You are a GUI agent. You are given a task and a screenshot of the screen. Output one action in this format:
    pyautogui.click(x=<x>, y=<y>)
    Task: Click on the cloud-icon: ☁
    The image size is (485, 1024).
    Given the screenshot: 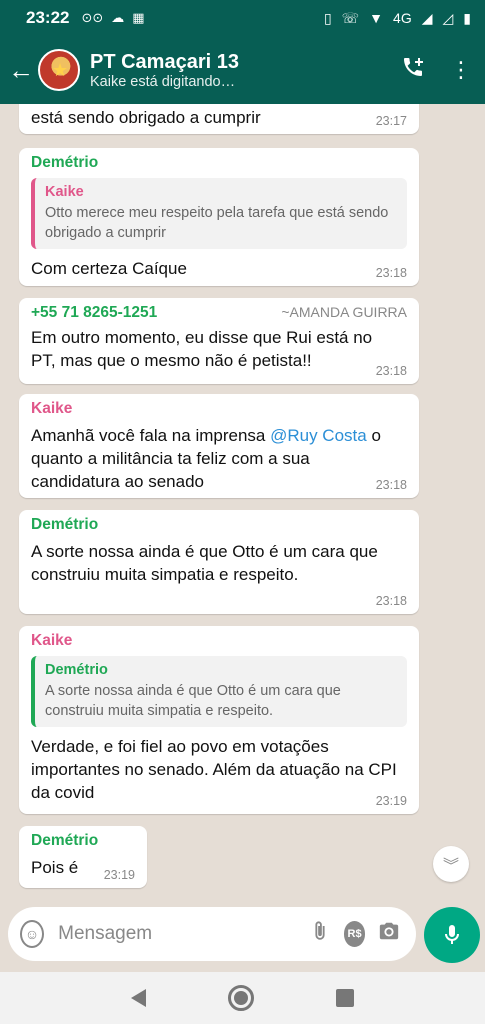 What is the action you would take?
    pyautogui.click(x=118, y=17)
    